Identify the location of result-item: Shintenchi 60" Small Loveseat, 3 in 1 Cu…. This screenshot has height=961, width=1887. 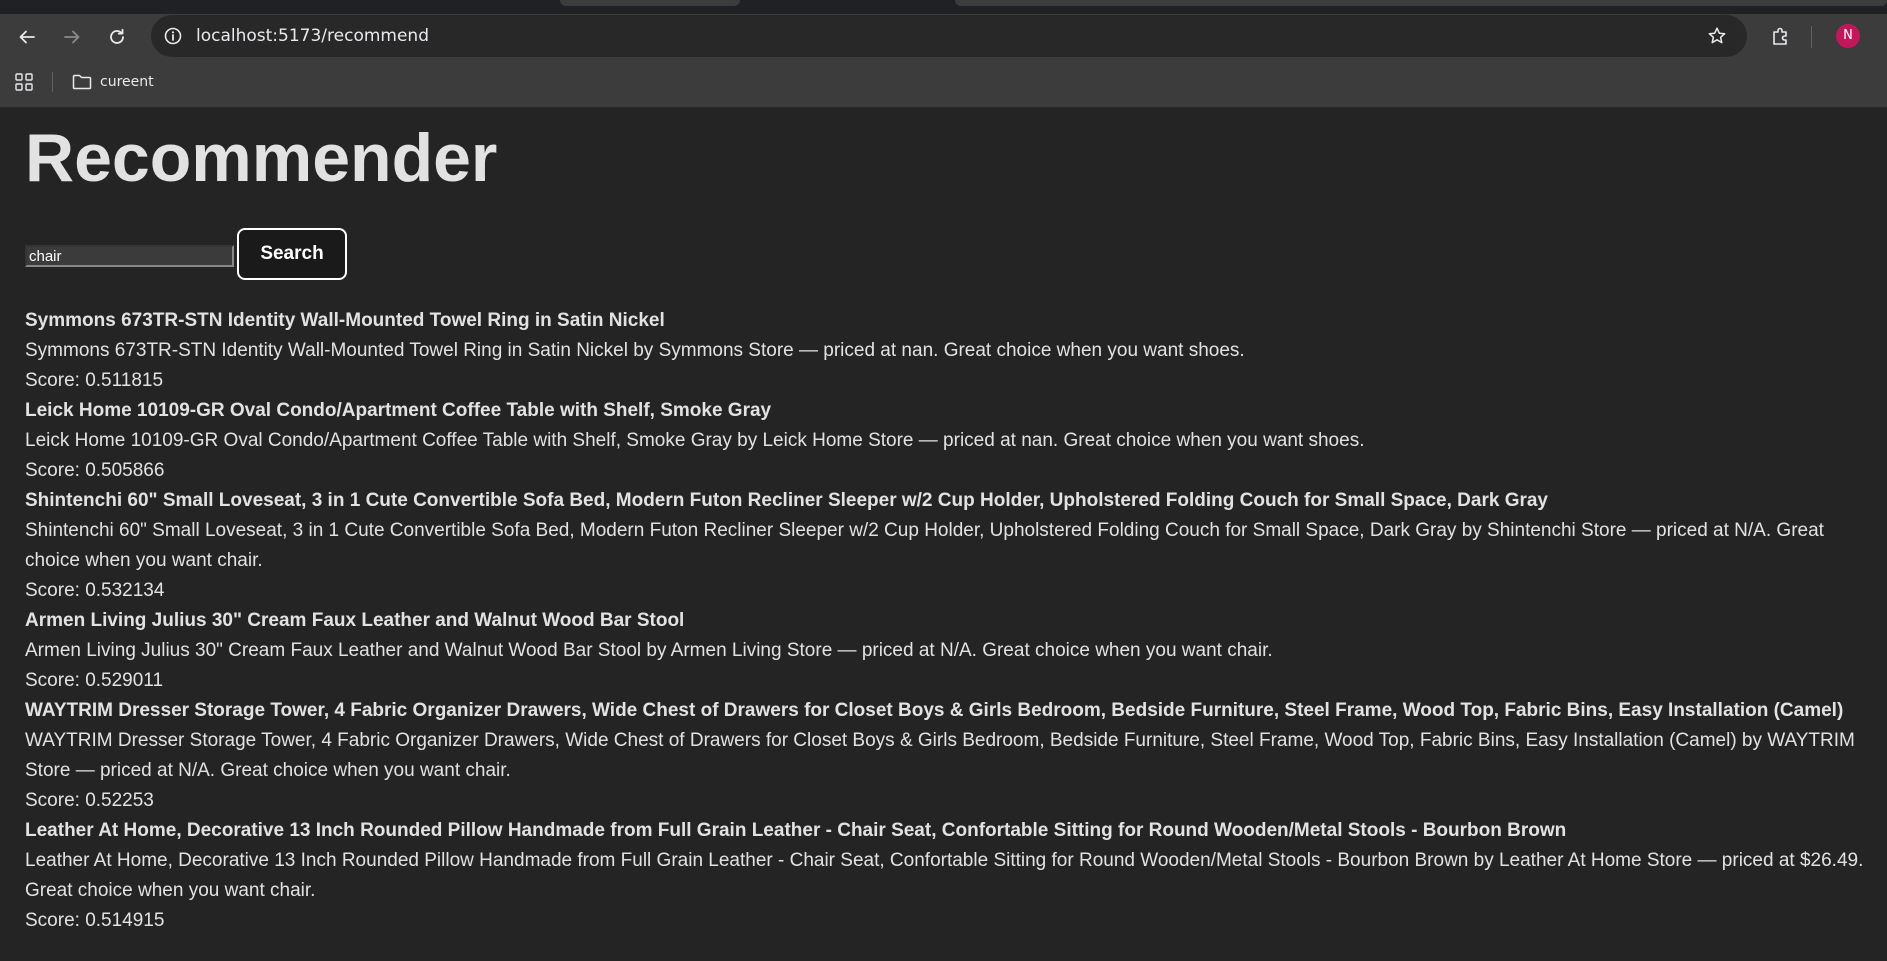
(950, 546).